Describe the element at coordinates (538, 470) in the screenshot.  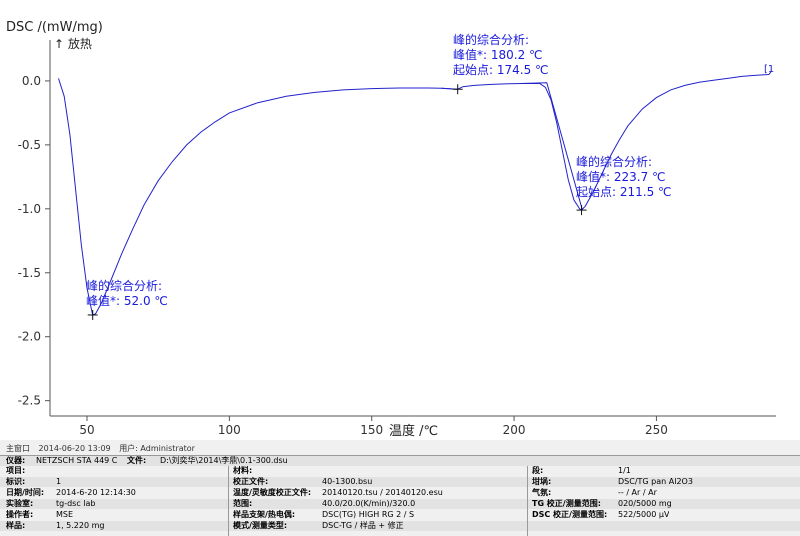
I see `info-label: 段:` at that location.